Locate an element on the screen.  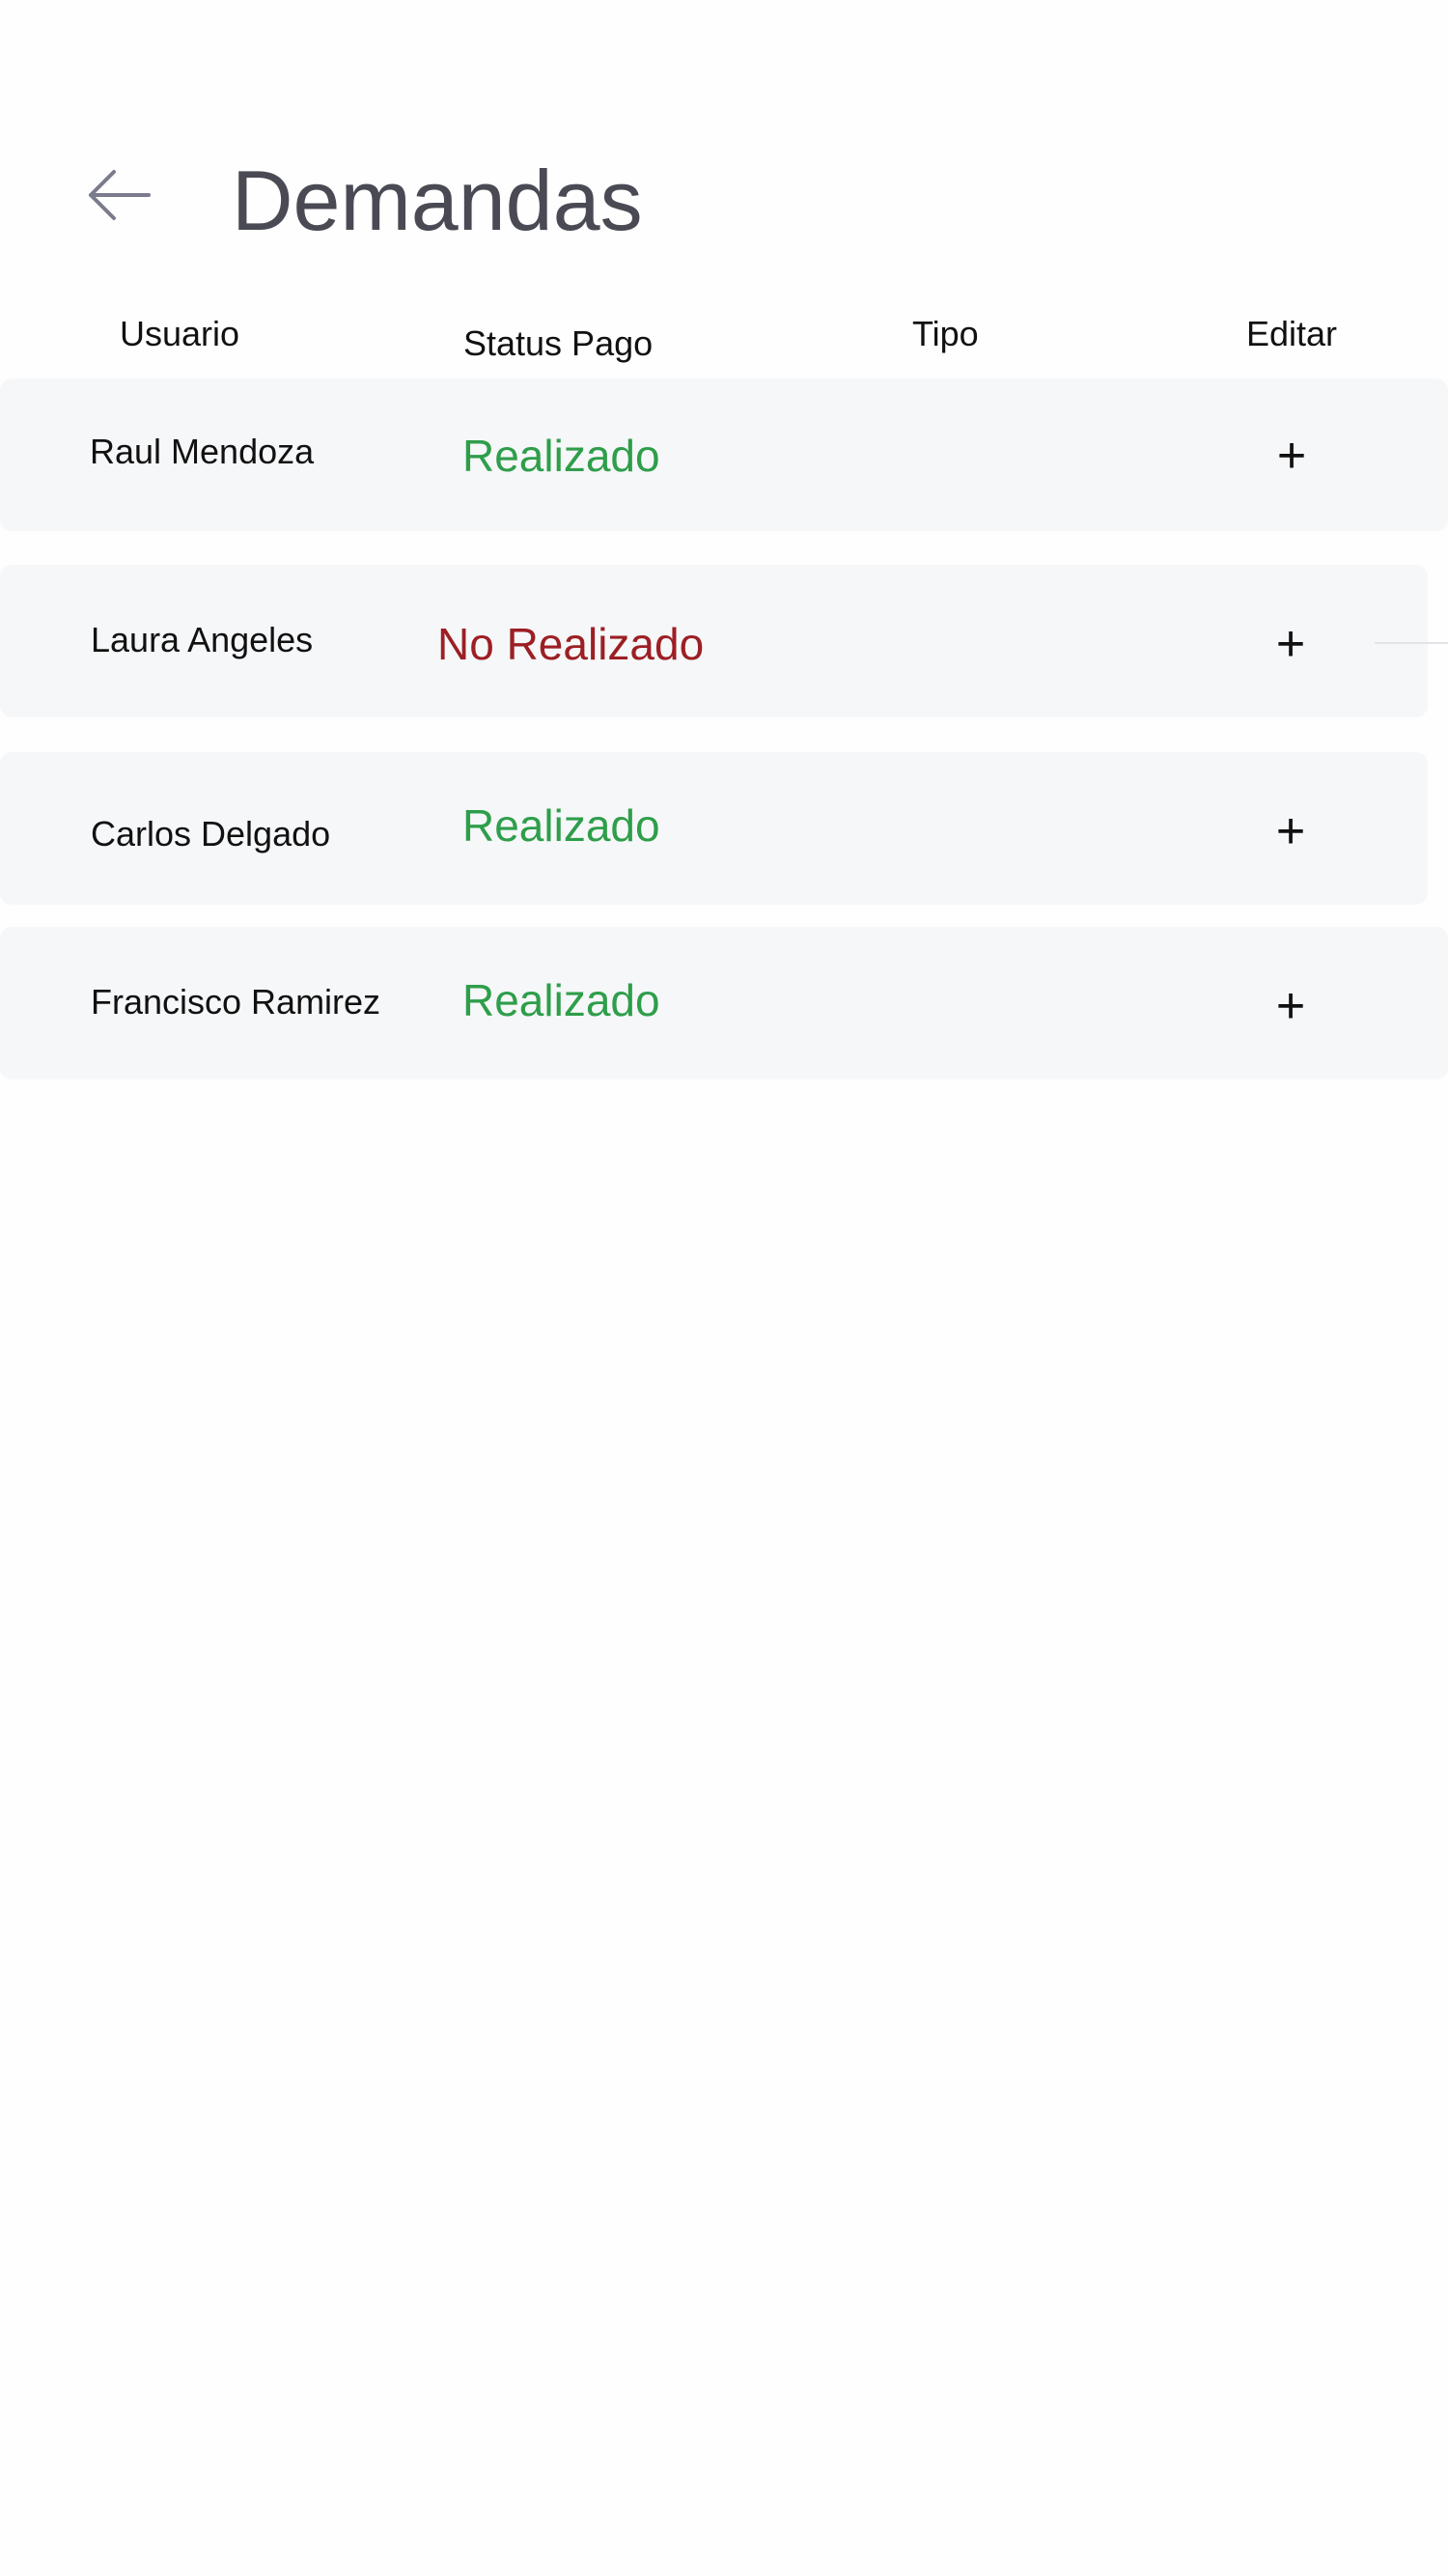
column-header-usuario: Usuario is located at coordinates (180, 334).